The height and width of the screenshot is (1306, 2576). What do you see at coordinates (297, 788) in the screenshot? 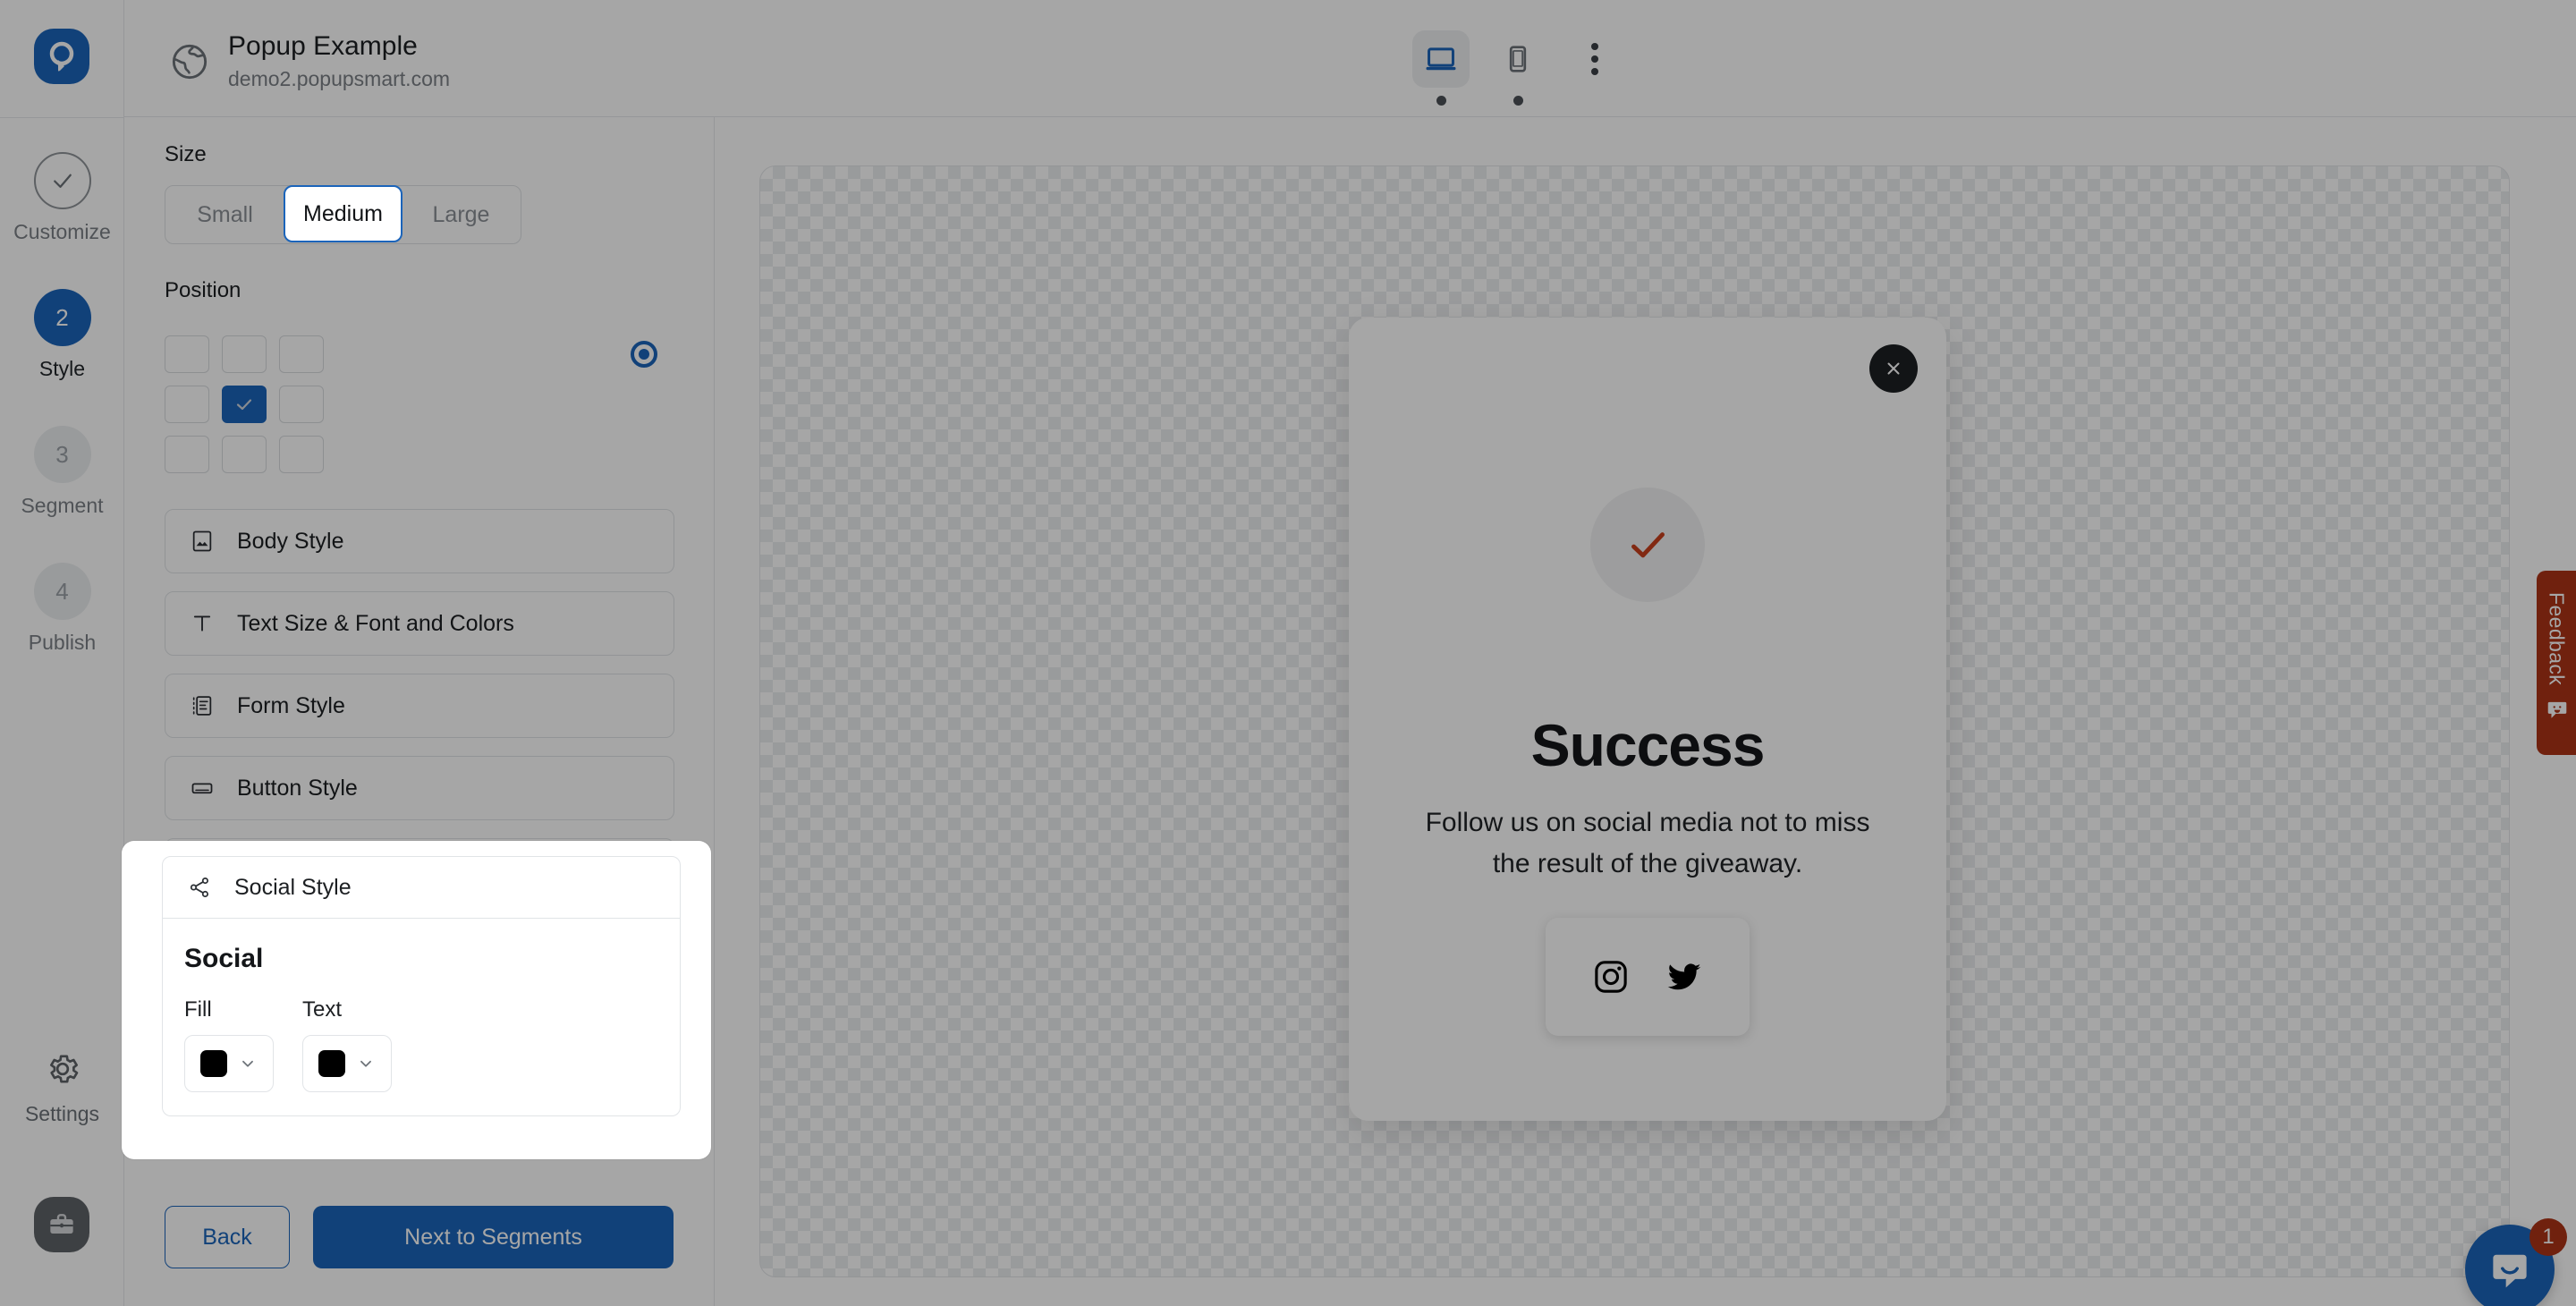
I see `style-section-label: Button Style` at bounding box center [297, 788].